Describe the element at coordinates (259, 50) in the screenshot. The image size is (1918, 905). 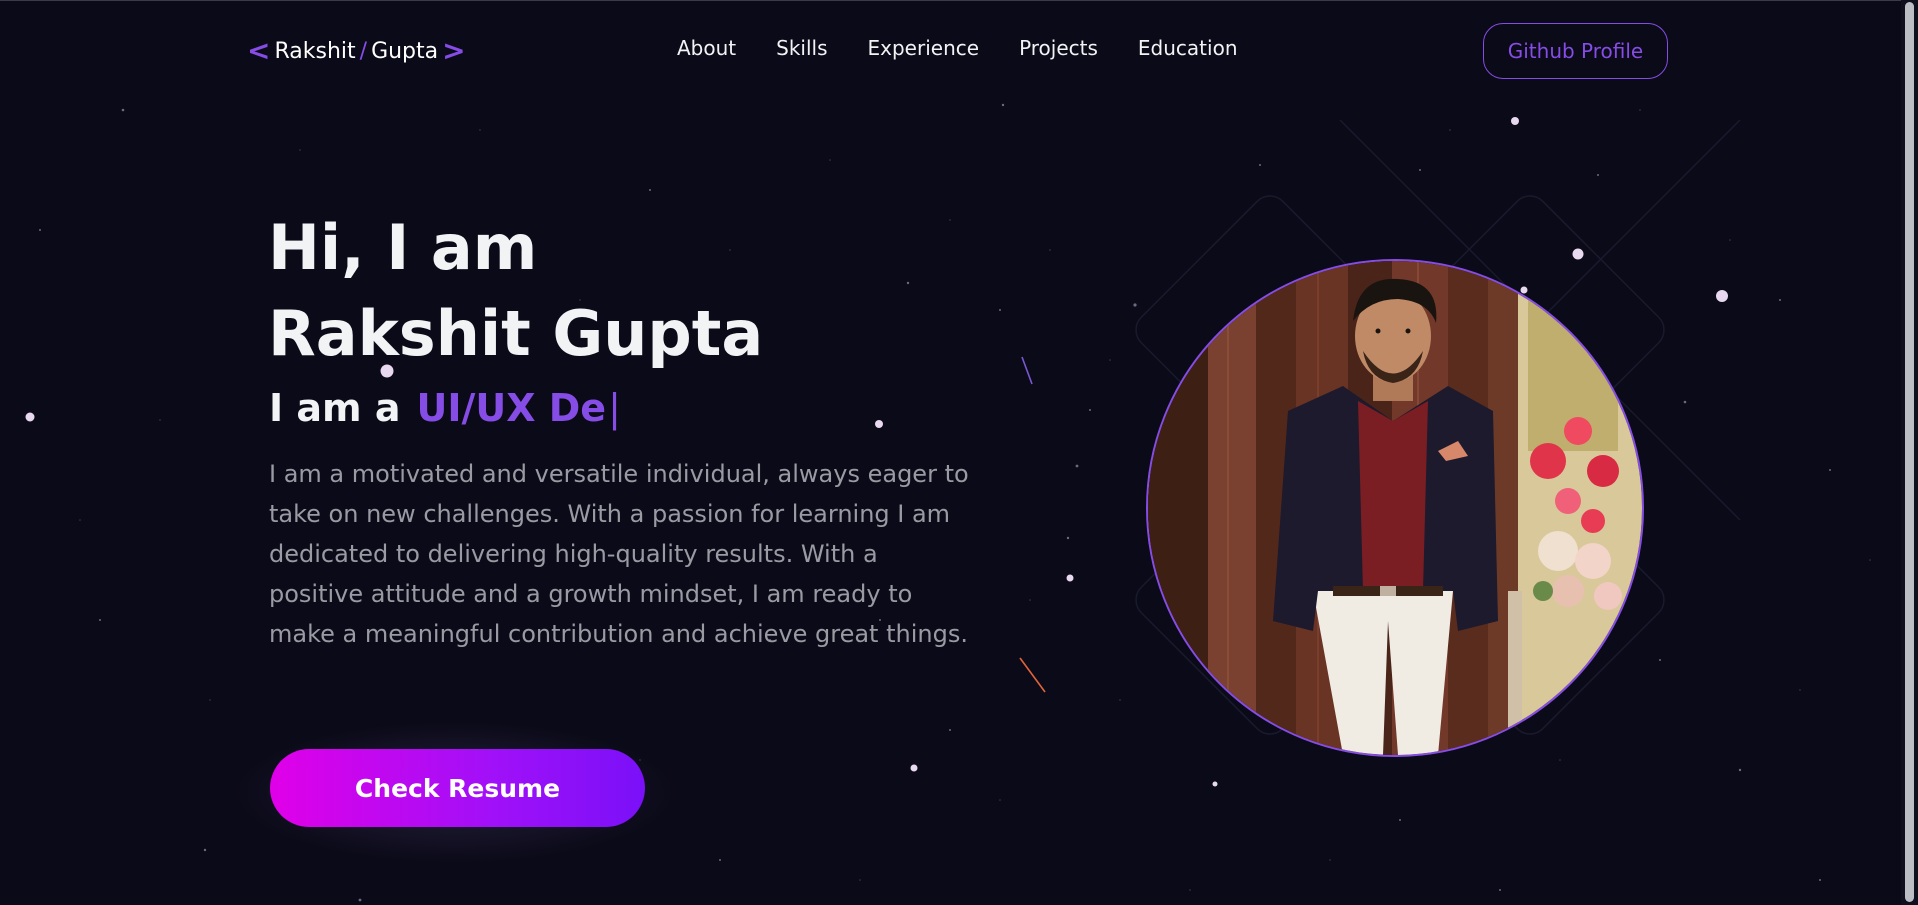
I see `logo-left-chevron-icon: <` at that location.